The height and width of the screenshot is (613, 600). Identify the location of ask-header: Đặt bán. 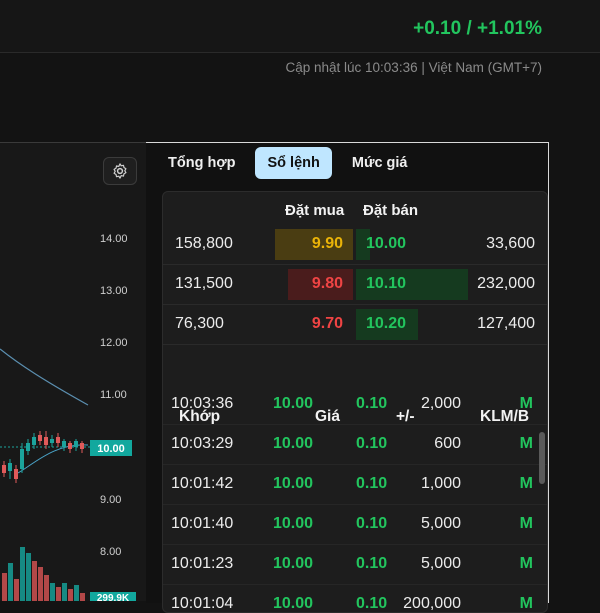
(391, 210).